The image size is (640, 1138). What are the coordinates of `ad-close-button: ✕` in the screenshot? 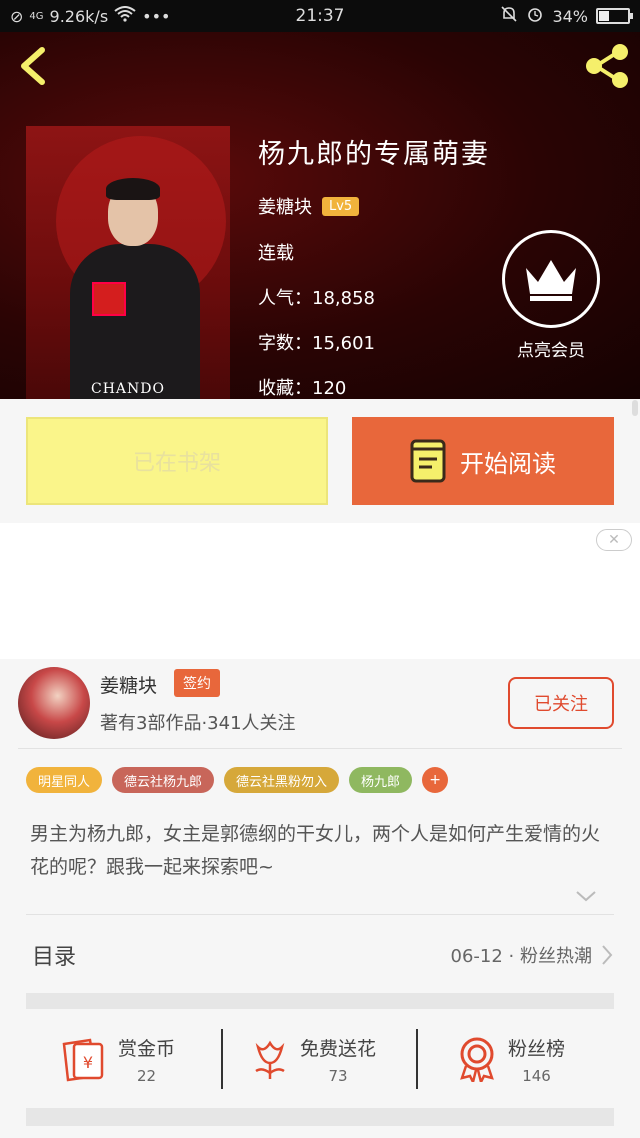 It's located at (614, 540).